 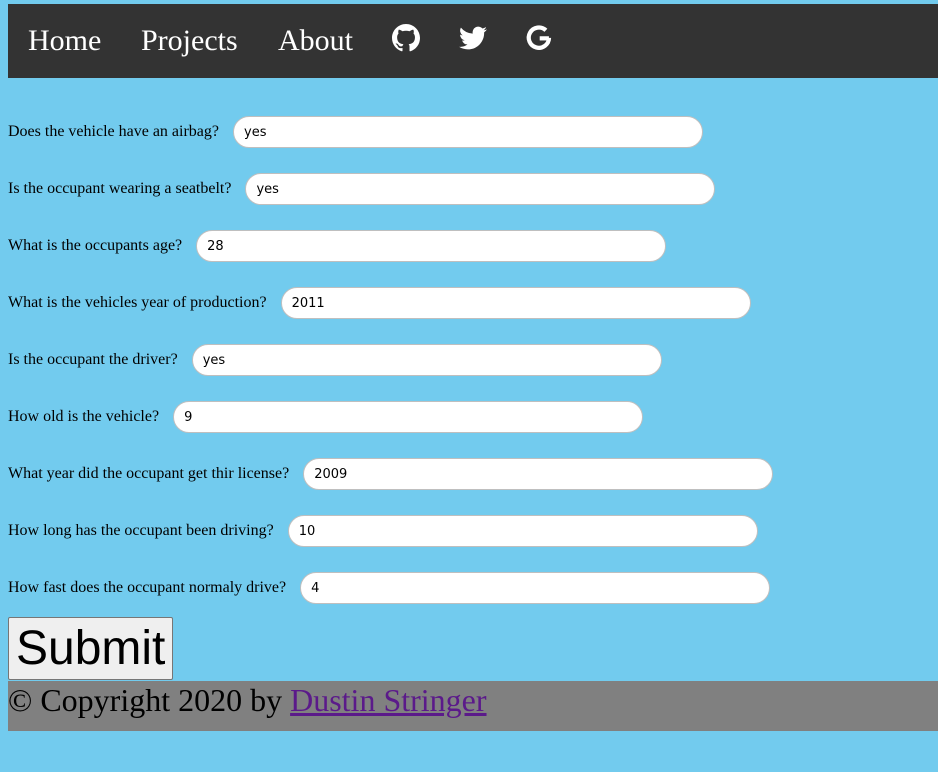 I want to click on occupant-age-input, so click(x=431, y=246).